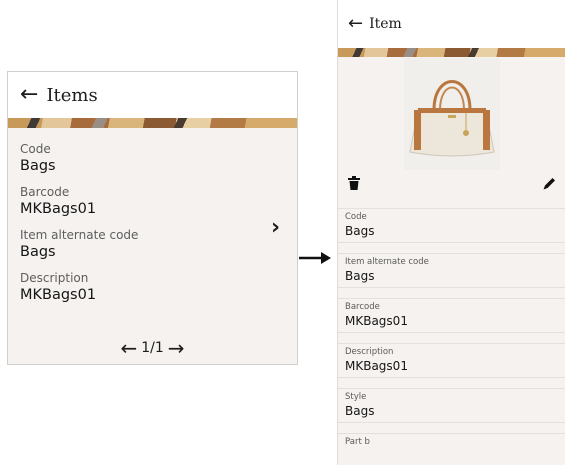  What do you see at coordinates (550, 183) in the screenshot?
I see `pencil-icon` at bounding box center [550, 183].